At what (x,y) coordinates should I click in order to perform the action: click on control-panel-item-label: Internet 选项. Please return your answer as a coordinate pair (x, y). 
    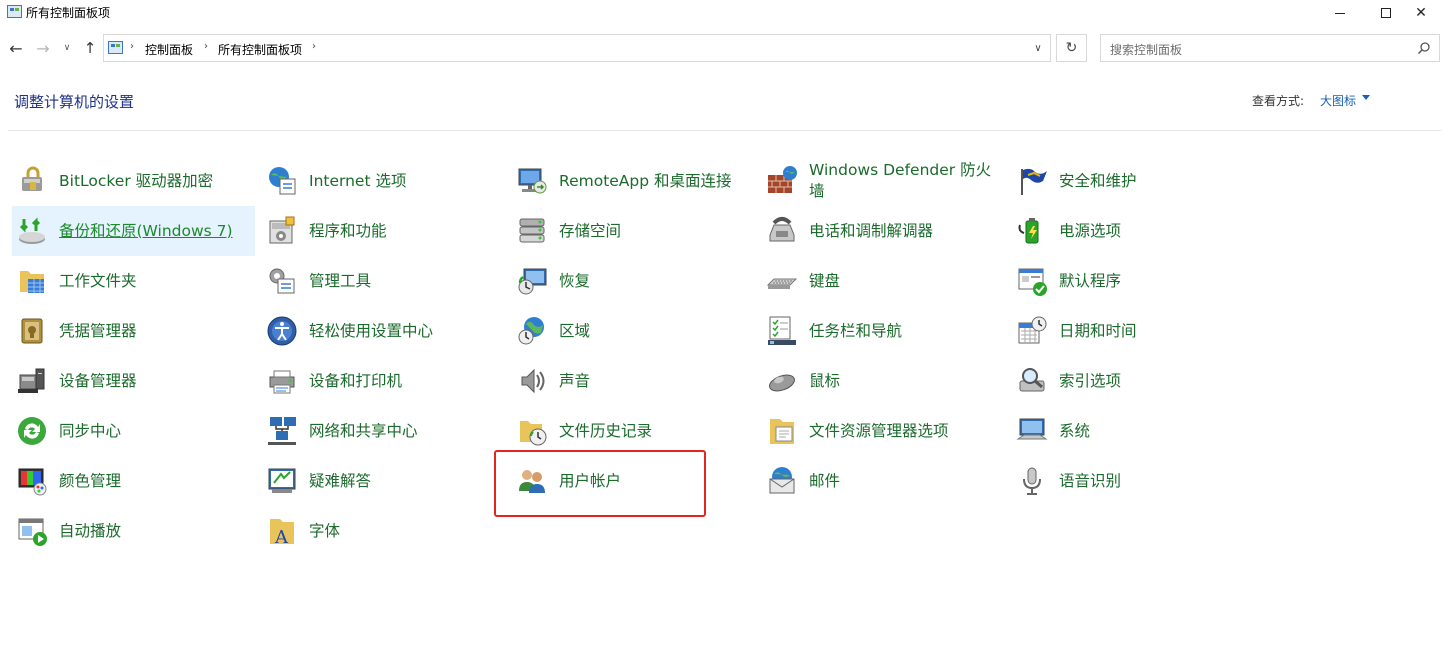
    Looking at the image, I should click on (404, 181).